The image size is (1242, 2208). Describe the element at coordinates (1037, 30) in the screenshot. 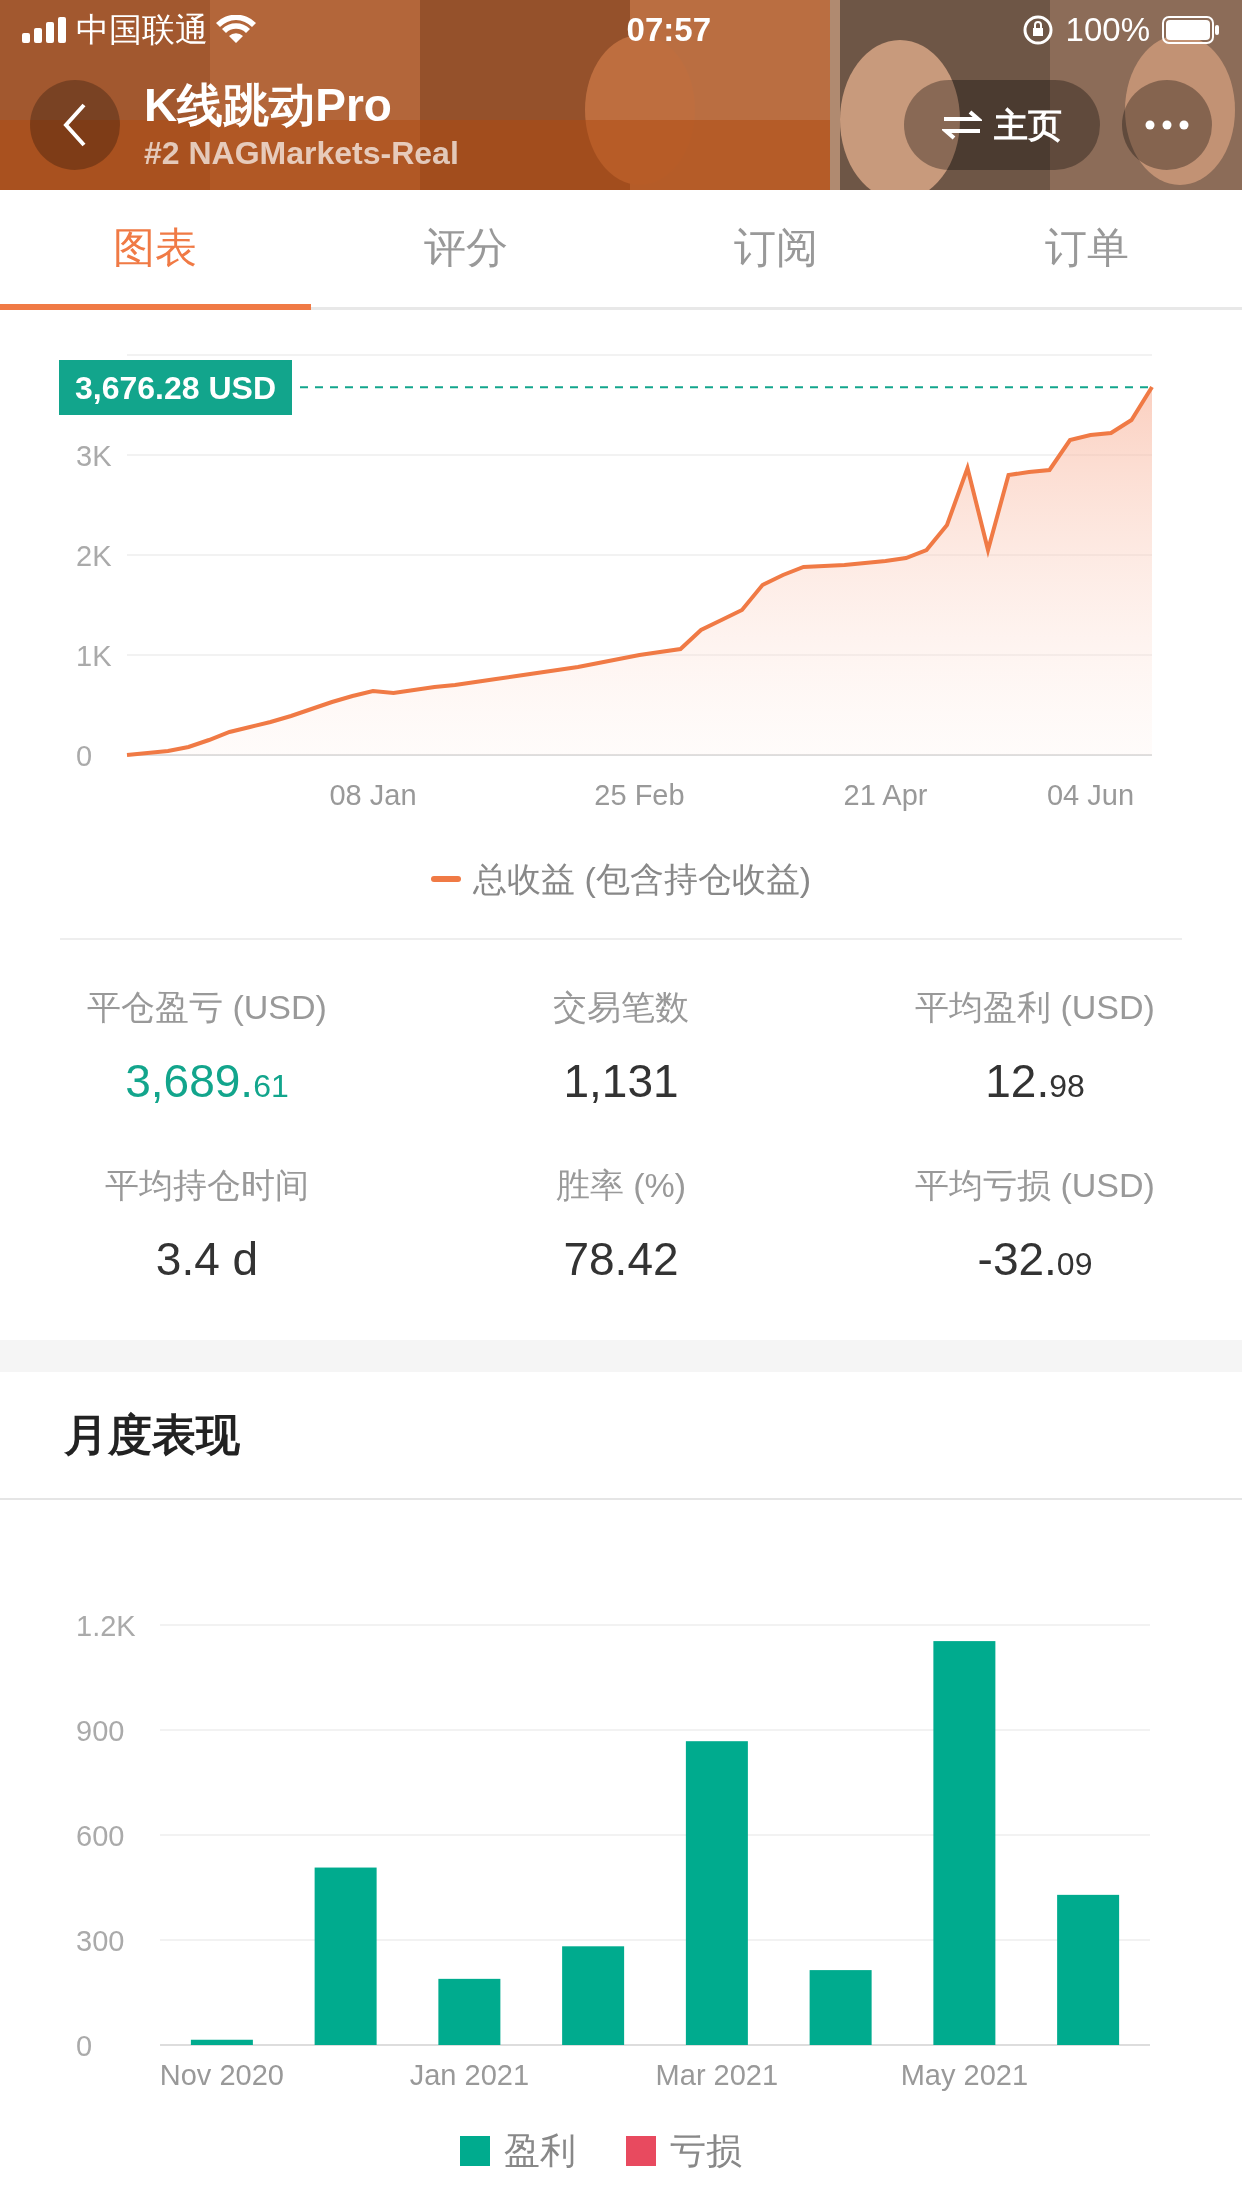

I see `rotation-lock-icon` at that location.